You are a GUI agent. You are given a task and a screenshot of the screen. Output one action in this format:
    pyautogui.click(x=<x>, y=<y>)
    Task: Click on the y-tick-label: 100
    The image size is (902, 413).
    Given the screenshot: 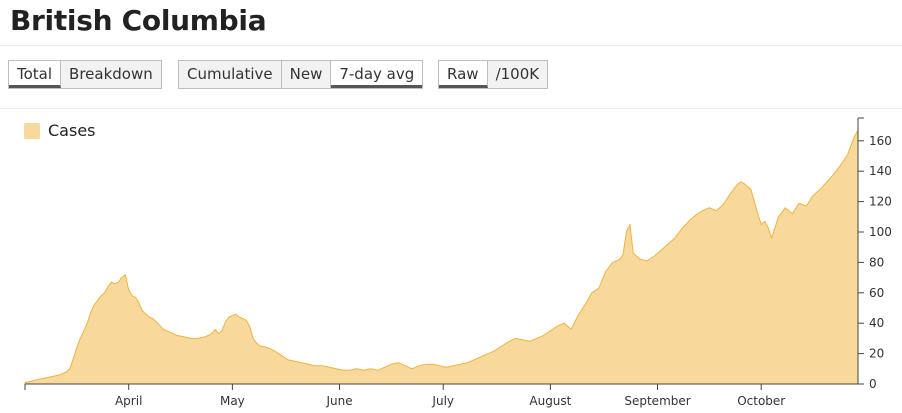 What is the action you would take?
    pyautogui.click(x=880, y=232)
    